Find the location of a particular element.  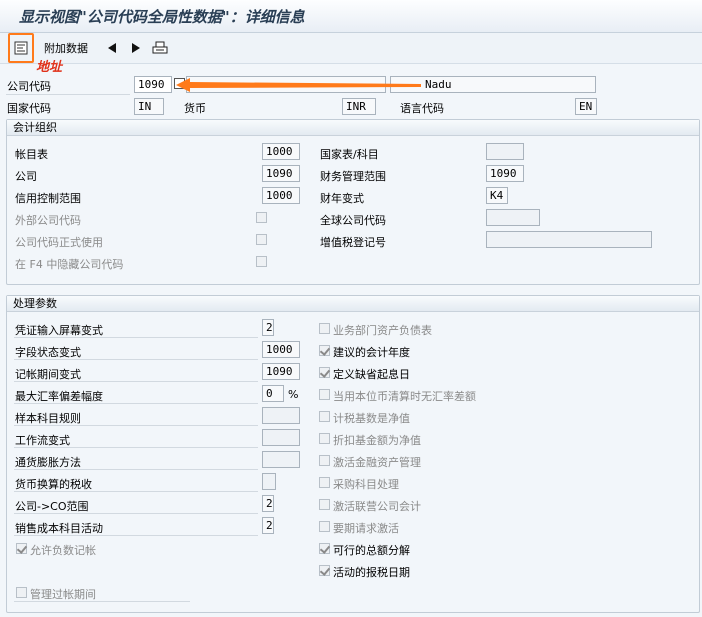

company-field: 1090 is located at coordinates (281, 173).